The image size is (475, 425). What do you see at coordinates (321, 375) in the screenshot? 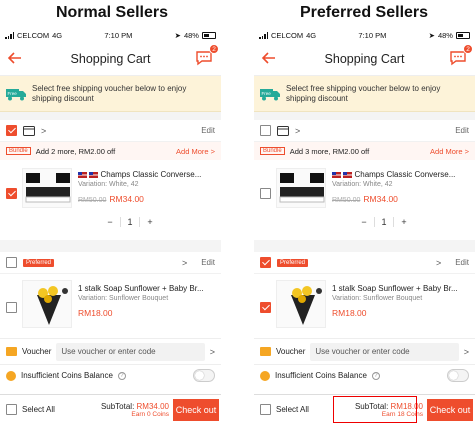
I see `coins-label: Insufficient Coins Balance` at bounding box center [321, 375].